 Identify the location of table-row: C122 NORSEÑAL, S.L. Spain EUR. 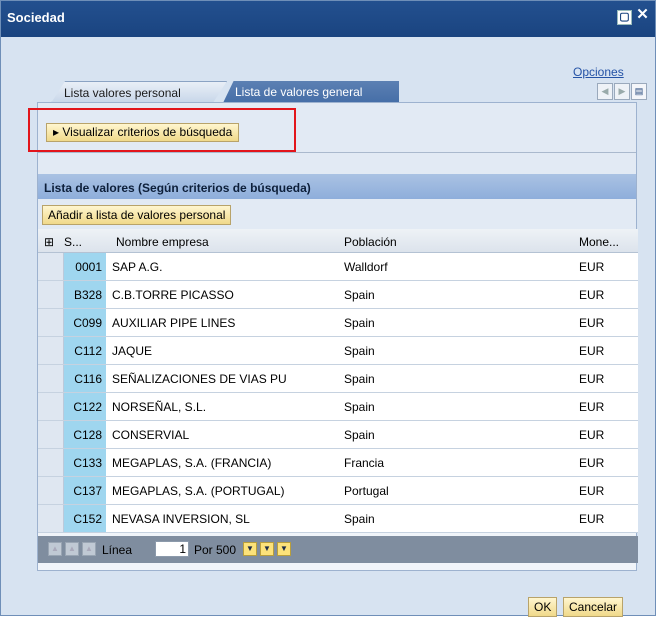
(338, 407).